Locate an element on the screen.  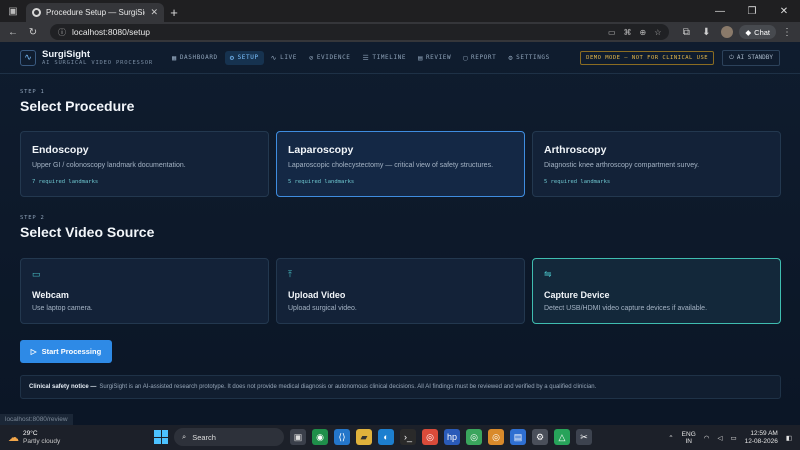
capture-icon: ⇋ is located at coordinates (548, 274).